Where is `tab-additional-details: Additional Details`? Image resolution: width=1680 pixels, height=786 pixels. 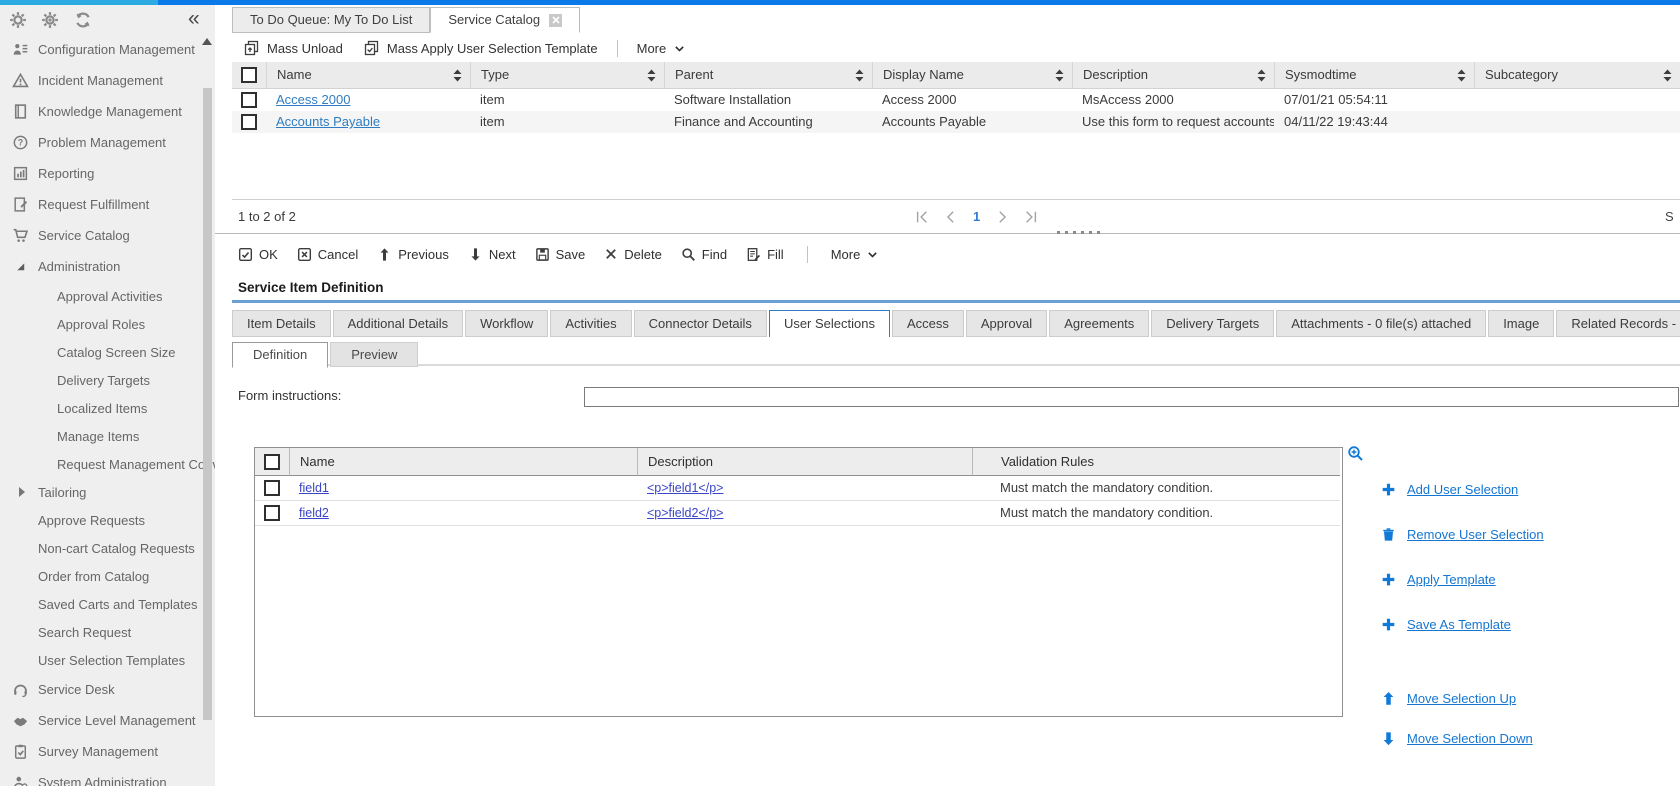
tab-additional-details: Additional Details is located at coordinates (398, 323).